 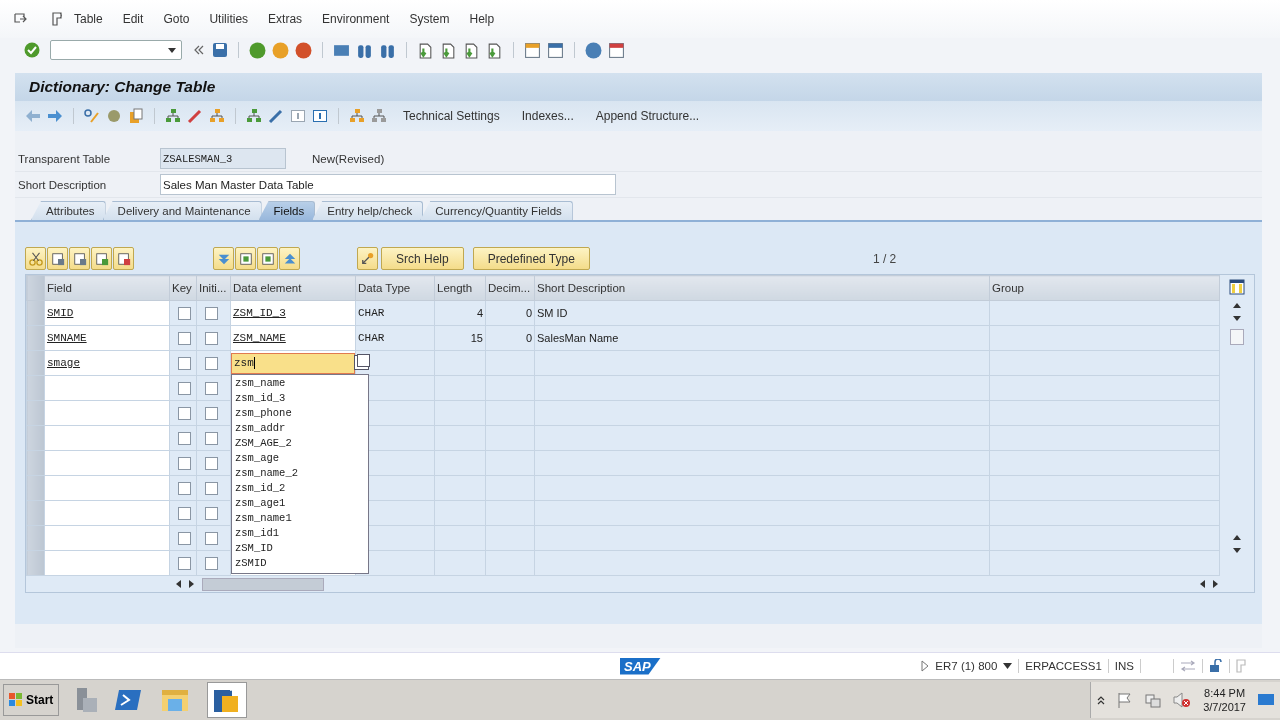 I want to click on column-header: Short Description, so click(x=762, y=288).